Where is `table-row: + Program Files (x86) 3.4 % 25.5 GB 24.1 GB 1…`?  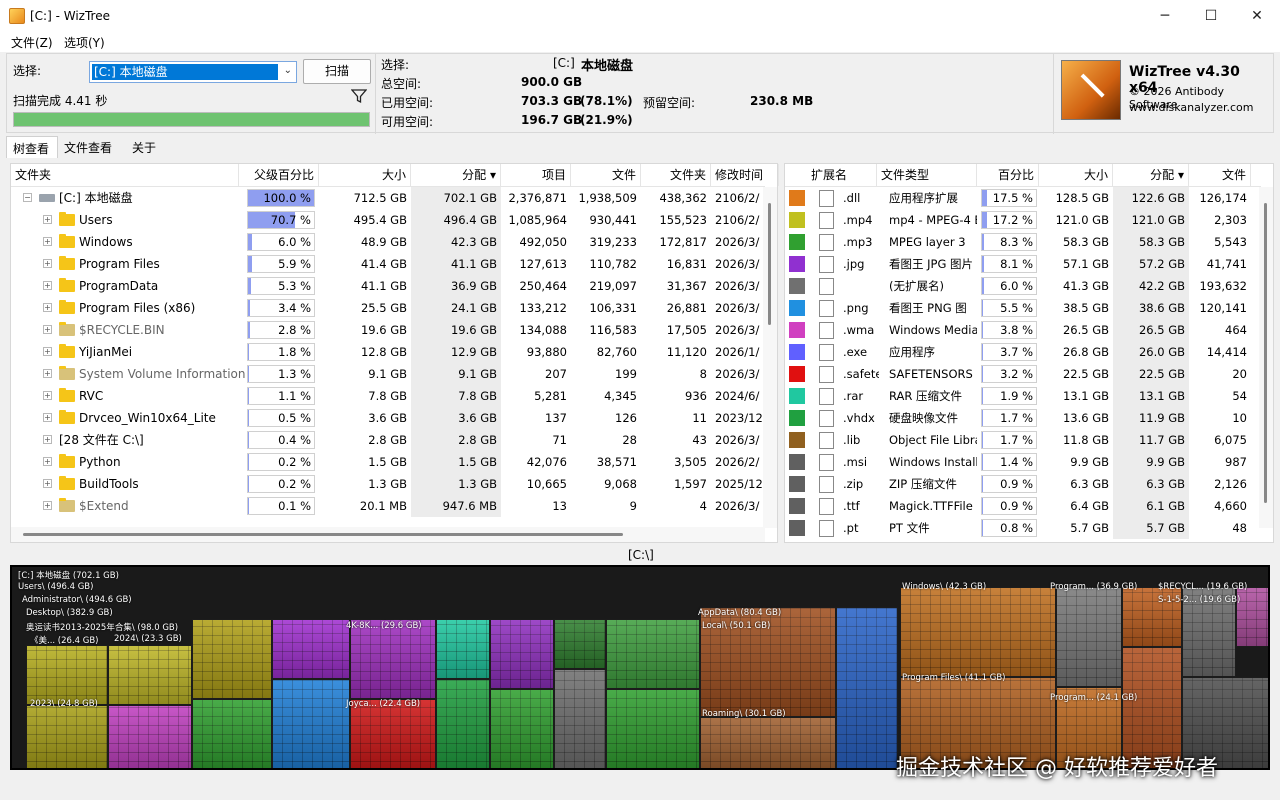
table-row: + Program Files (x86) 3.4 % 25.5 GB 24.1 GB 1… is located at coordinates (388, 308).